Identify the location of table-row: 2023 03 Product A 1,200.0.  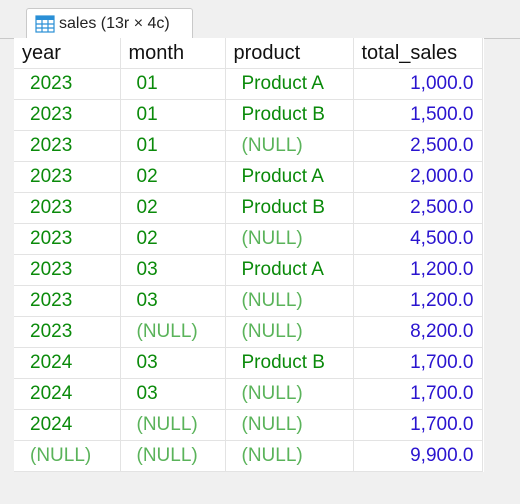
(248, 270).